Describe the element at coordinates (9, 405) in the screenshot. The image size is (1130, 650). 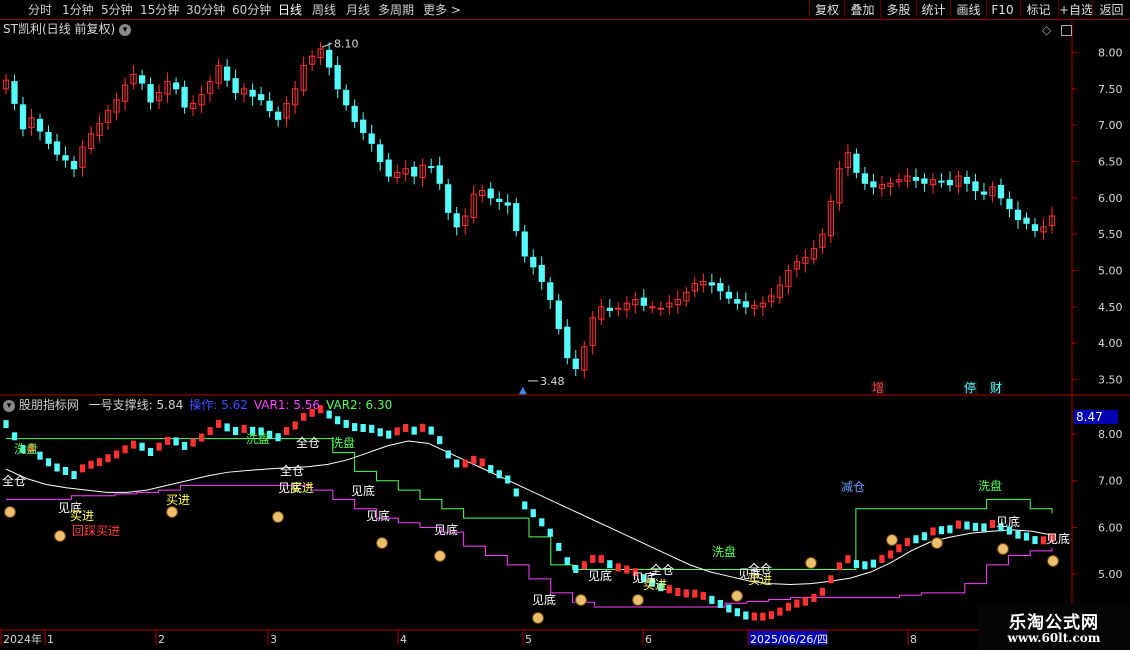
I see `indicator-menu-icon: ▾` at that location.